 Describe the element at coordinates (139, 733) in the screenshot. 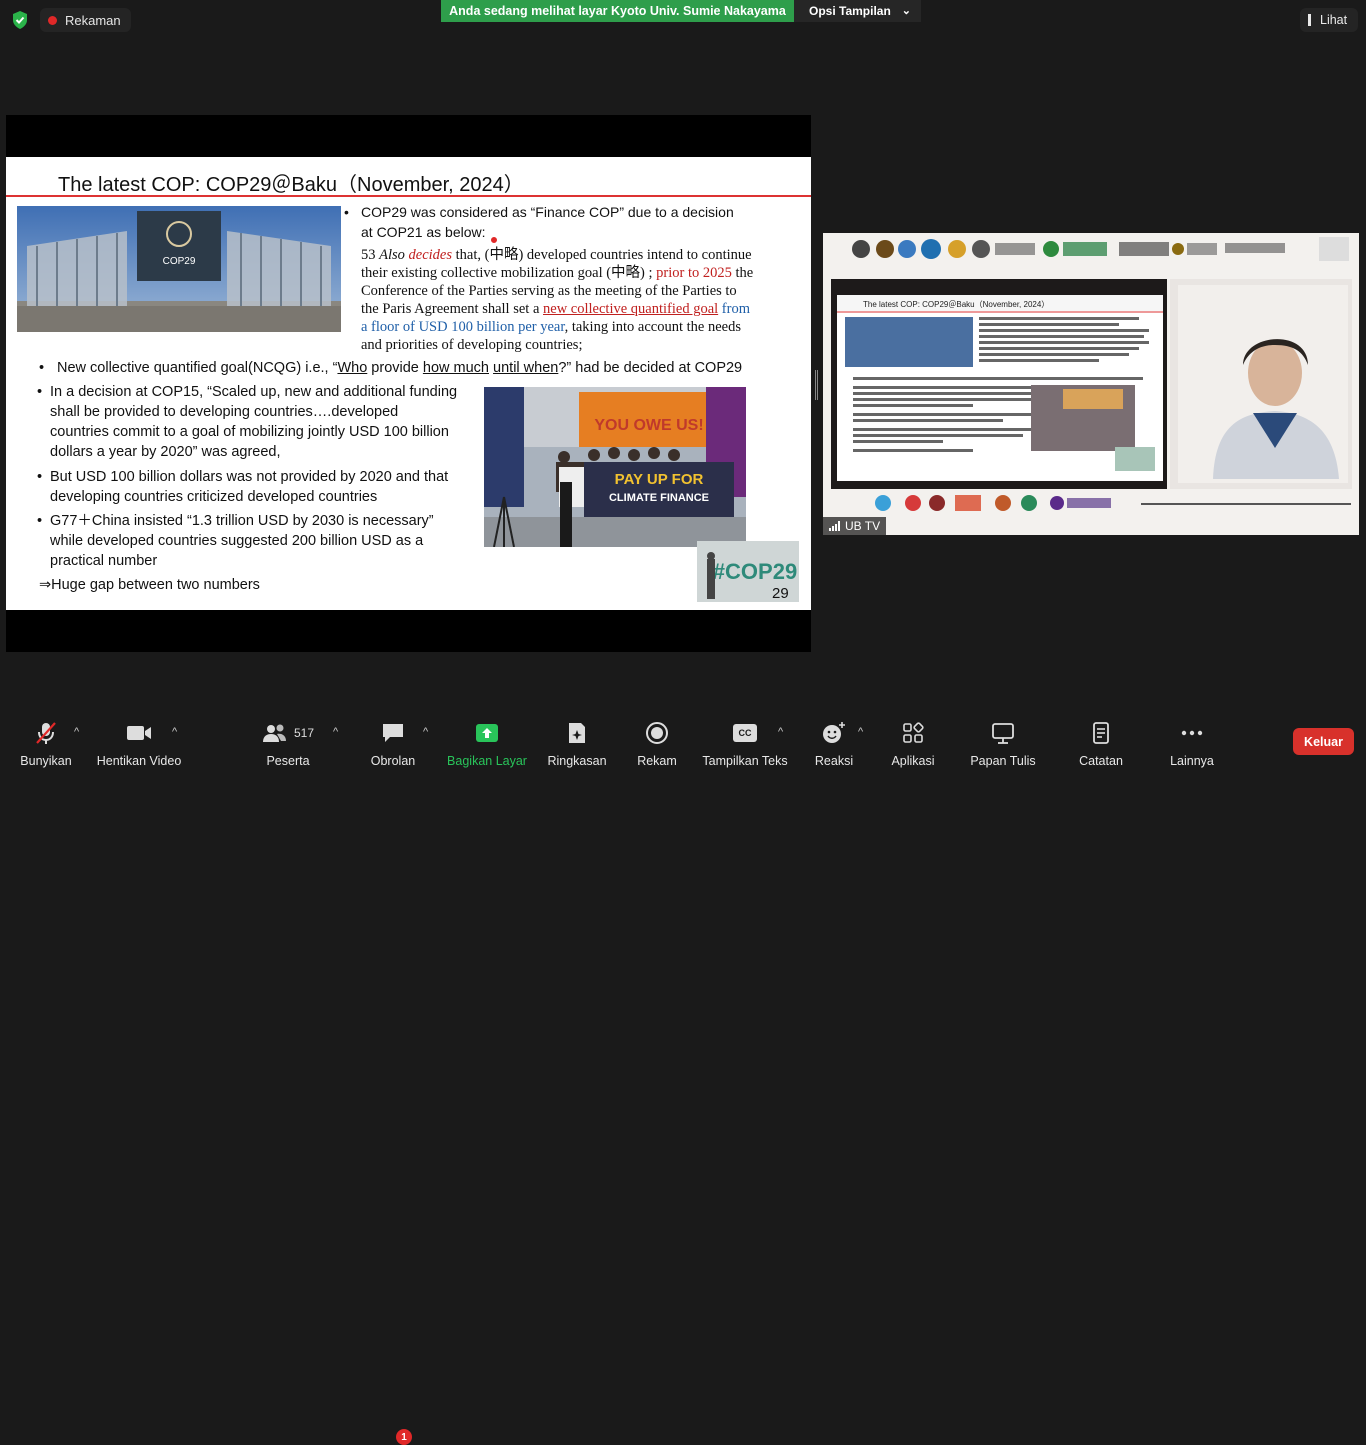

I see `video-camera-icon` at that location.